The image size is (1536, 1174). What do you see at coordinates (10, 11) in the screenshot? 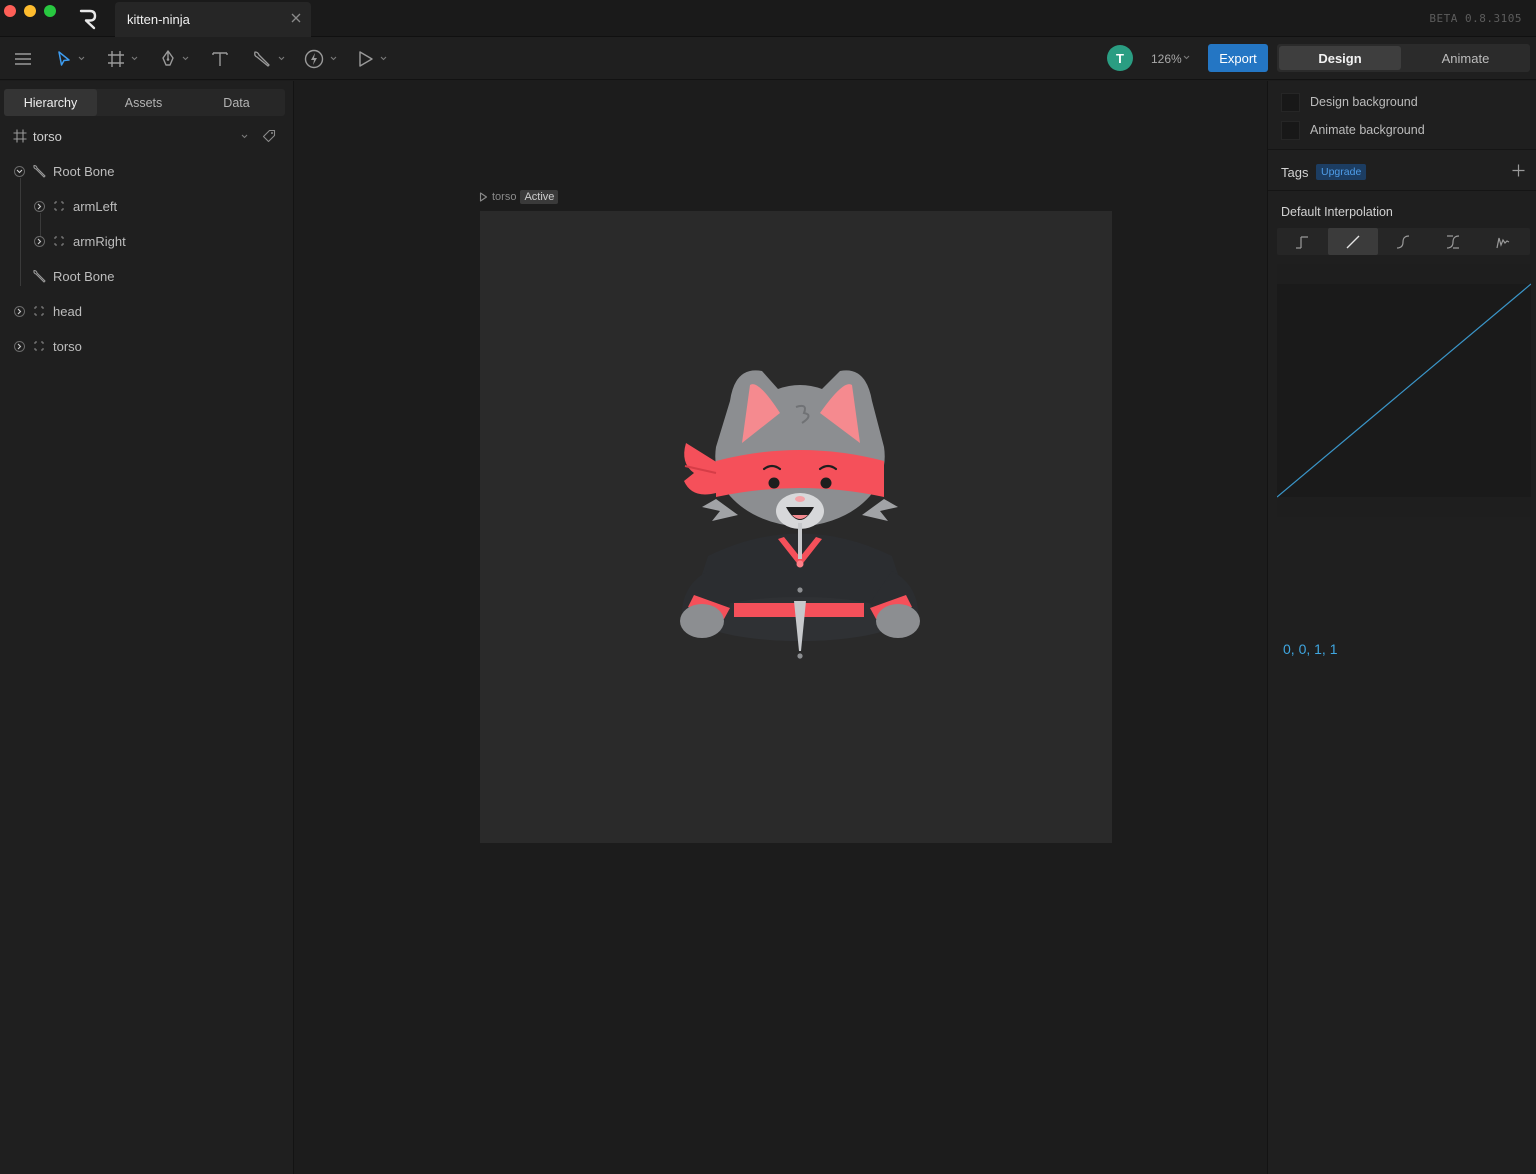
I see `window-close-button` at bounding box center [10, 11].